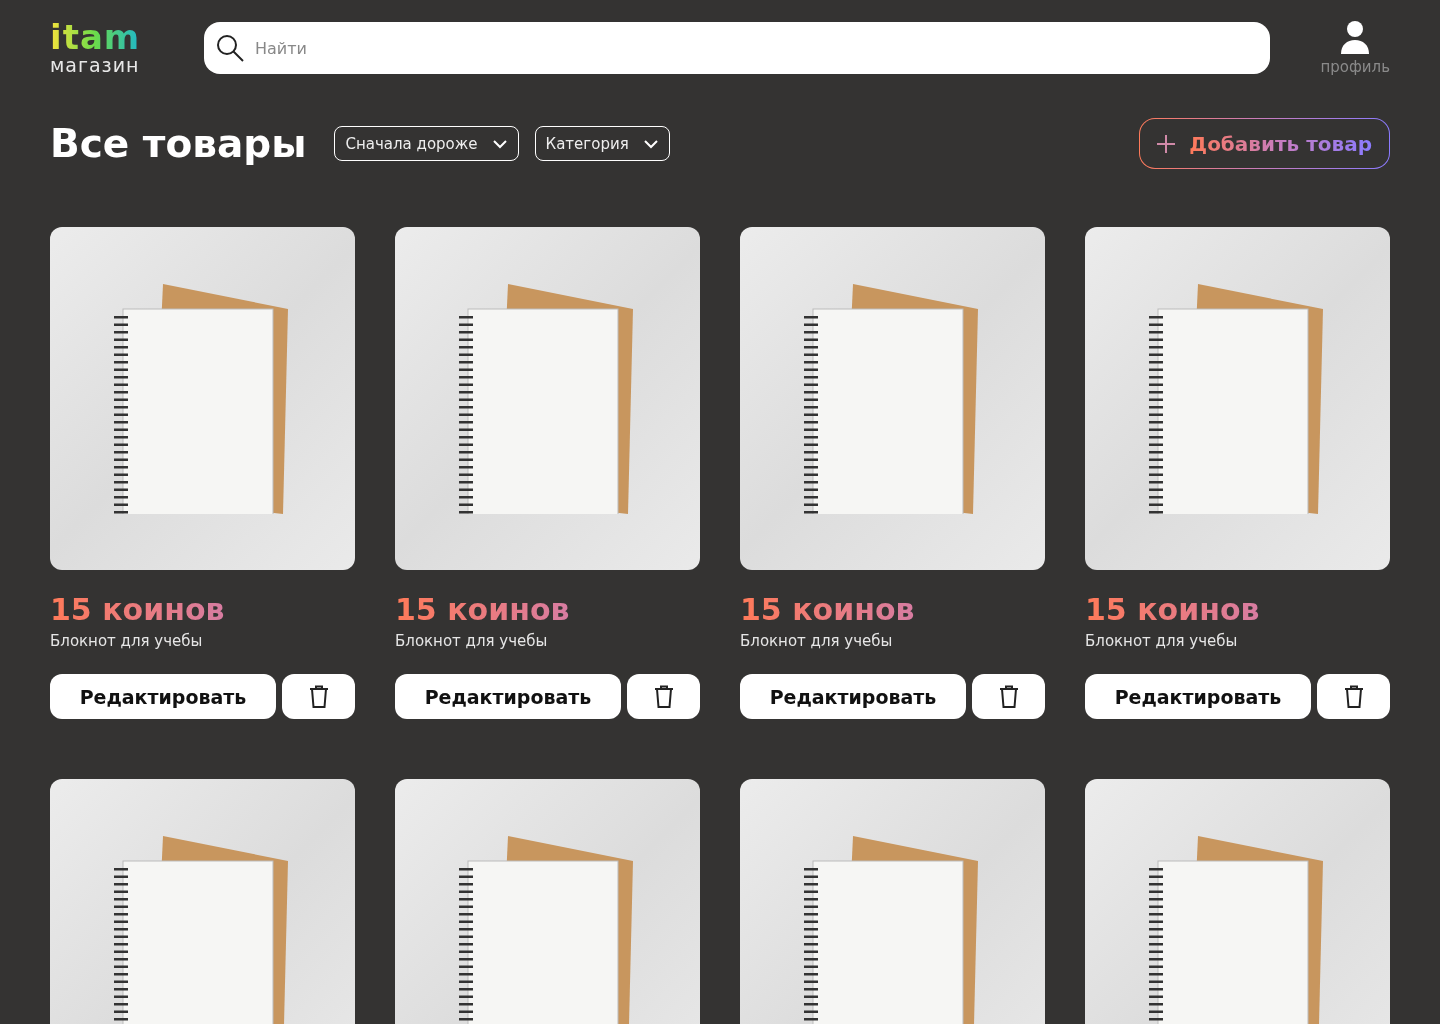  What do you see at coordinates (1264, 143) in the screenshot?
I see `add-product-button: Добавить товар` at bounding box center [1264, 143].